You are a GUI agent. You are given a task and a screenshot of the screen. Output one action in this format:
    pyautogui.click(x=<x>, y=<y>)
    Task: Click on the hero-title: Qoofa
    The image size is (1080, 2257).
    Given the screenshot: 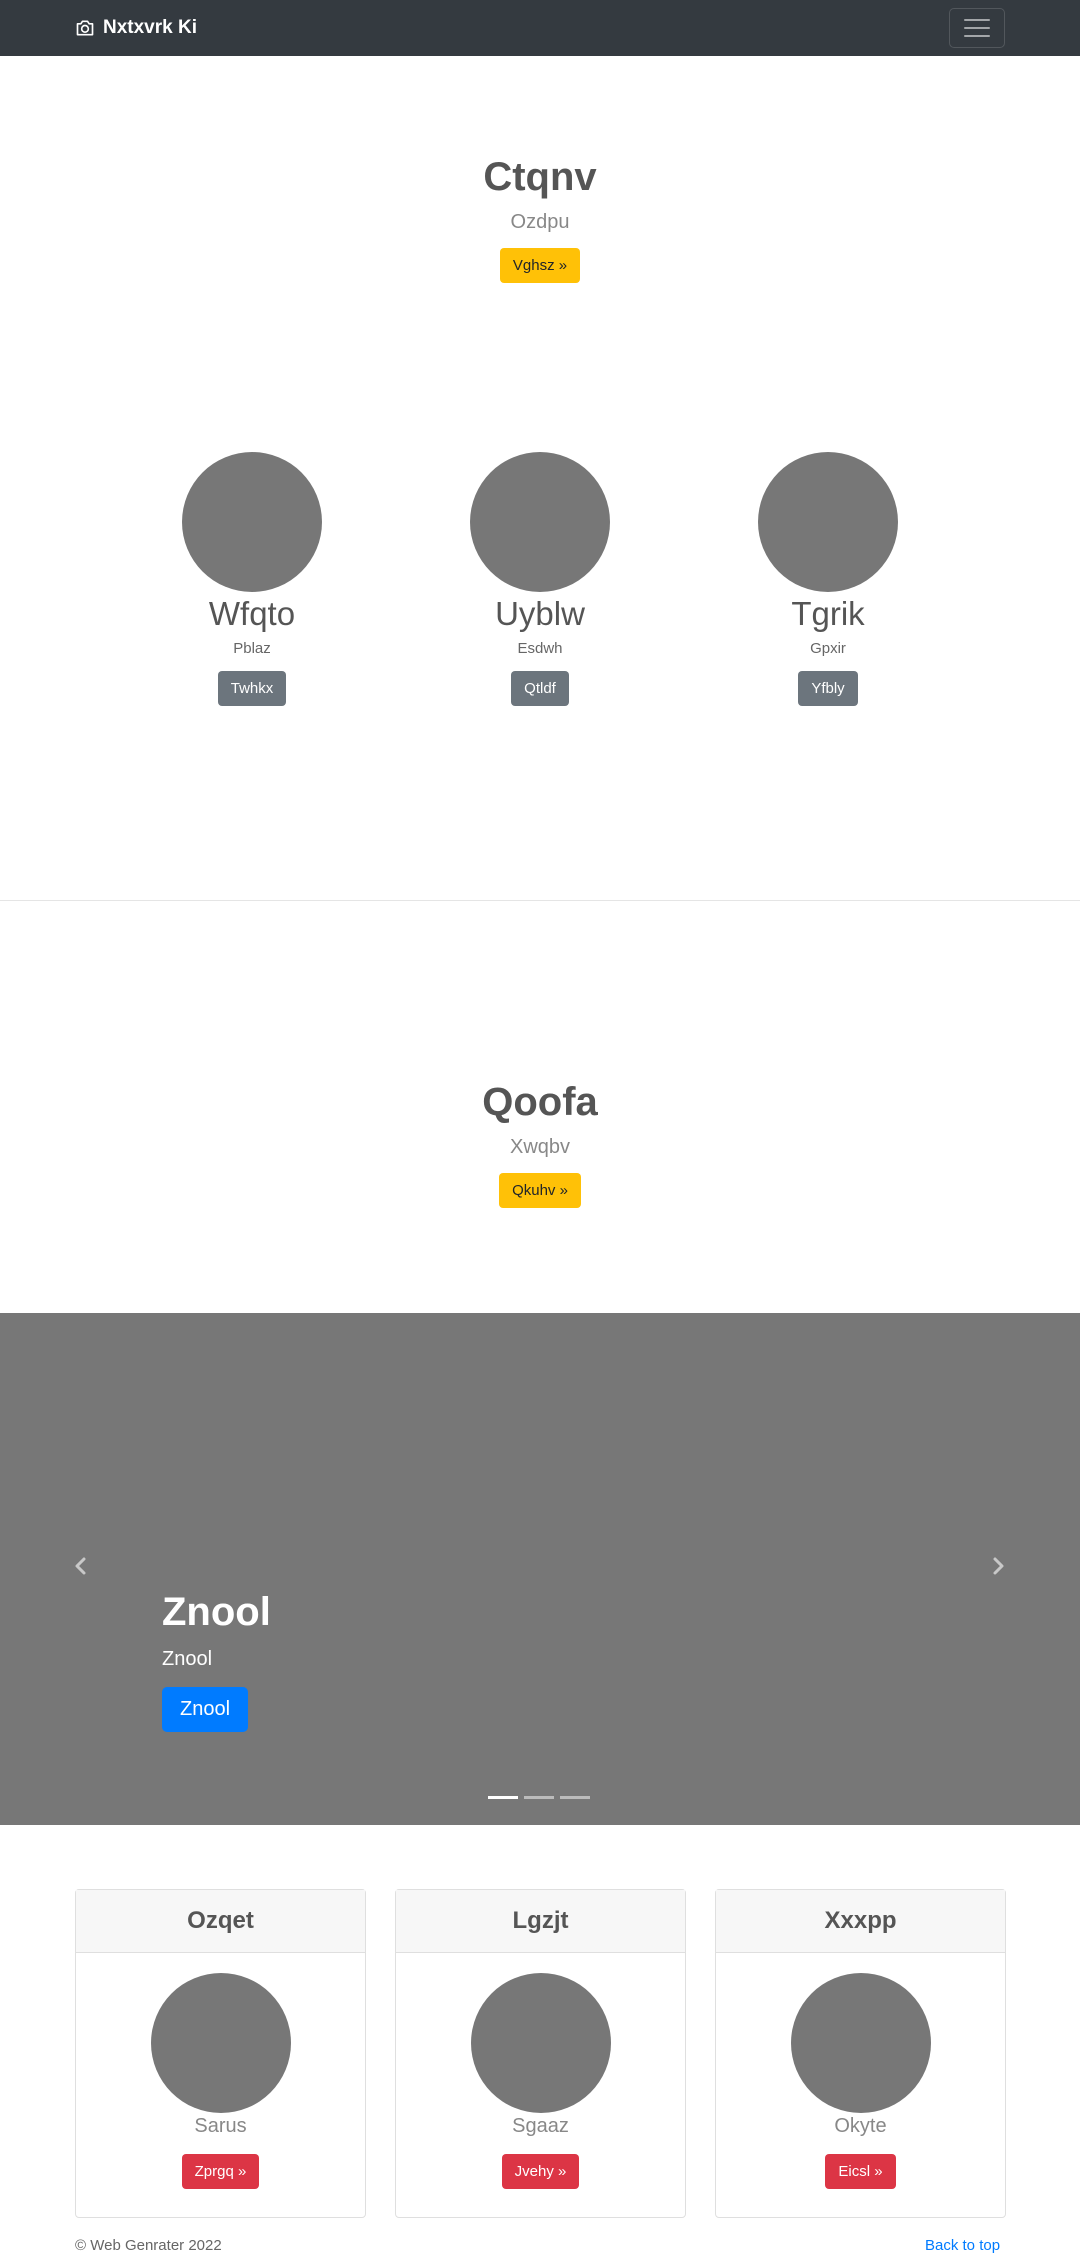 What is the action you would take?
    pyautogui.click(x=540, y=1102)
    